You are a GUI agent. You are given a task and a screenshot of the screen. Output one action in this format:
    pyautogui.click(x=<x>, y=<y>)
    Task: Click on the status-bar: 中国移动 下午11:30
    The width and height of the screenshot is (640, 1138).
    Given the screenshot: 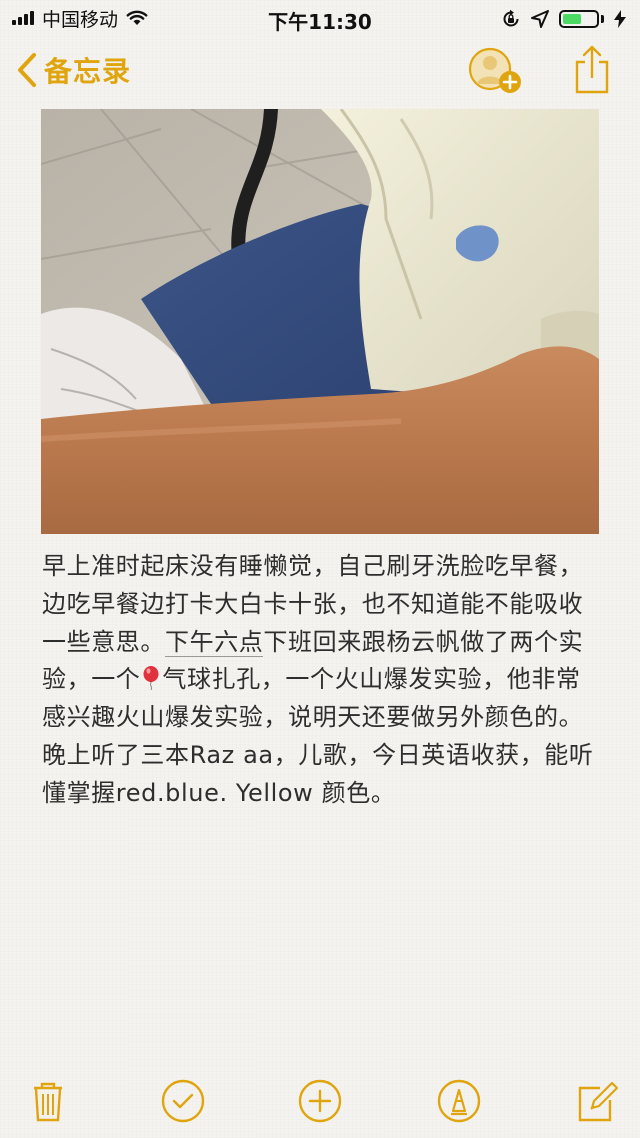 What is the action you would take?
    pyautogui.click(x=320, y=18)
    